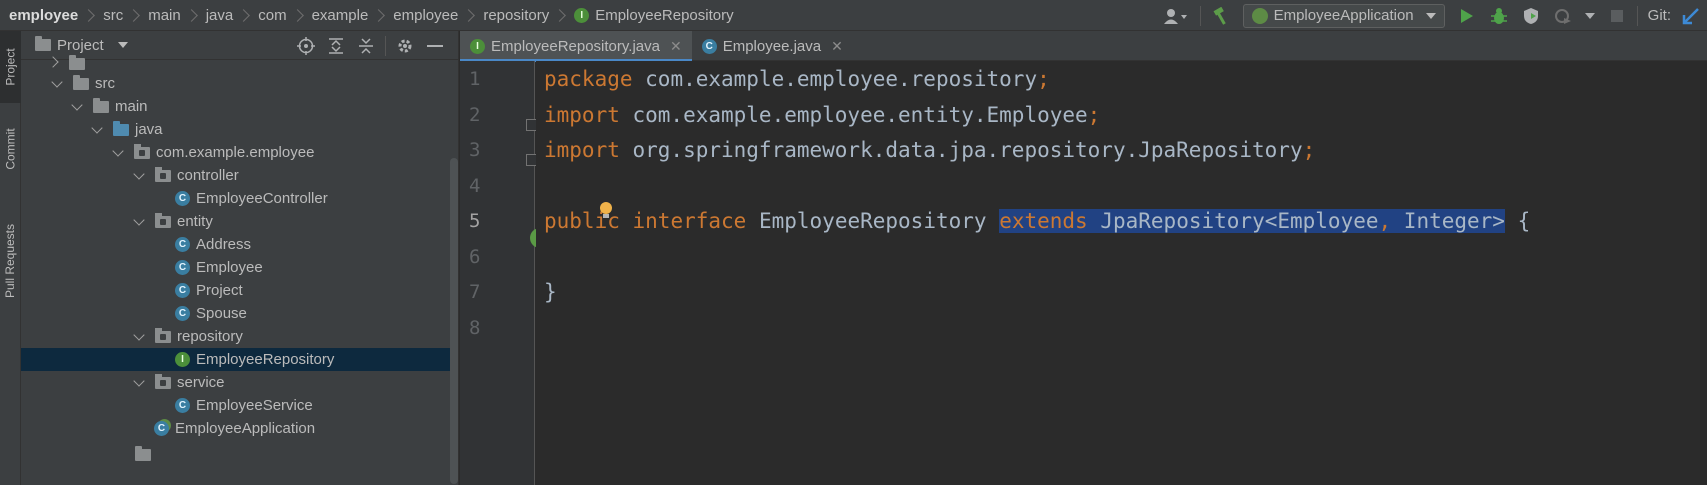 The width and height of the screenshot is (1707, 485). What do you see at coordinates (1637, 15) in the screenshot?
I see `toolbar-divider` at bounding box center [1637, 15].